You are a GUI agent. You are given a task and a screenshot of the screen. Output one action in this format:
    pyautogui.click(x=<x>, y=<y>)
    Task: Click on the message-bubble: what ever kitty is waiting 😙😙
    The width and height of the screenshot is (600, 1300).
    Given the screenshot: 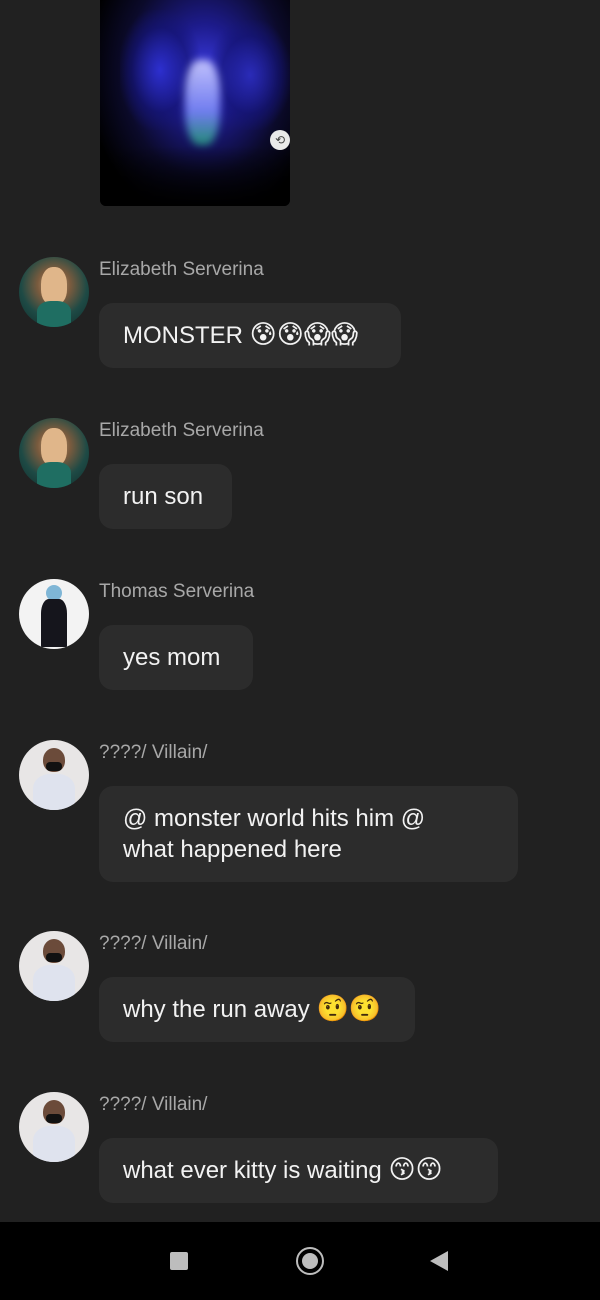 What is the action you would take?
    pyautogui.click(x=298, y=1170)
    